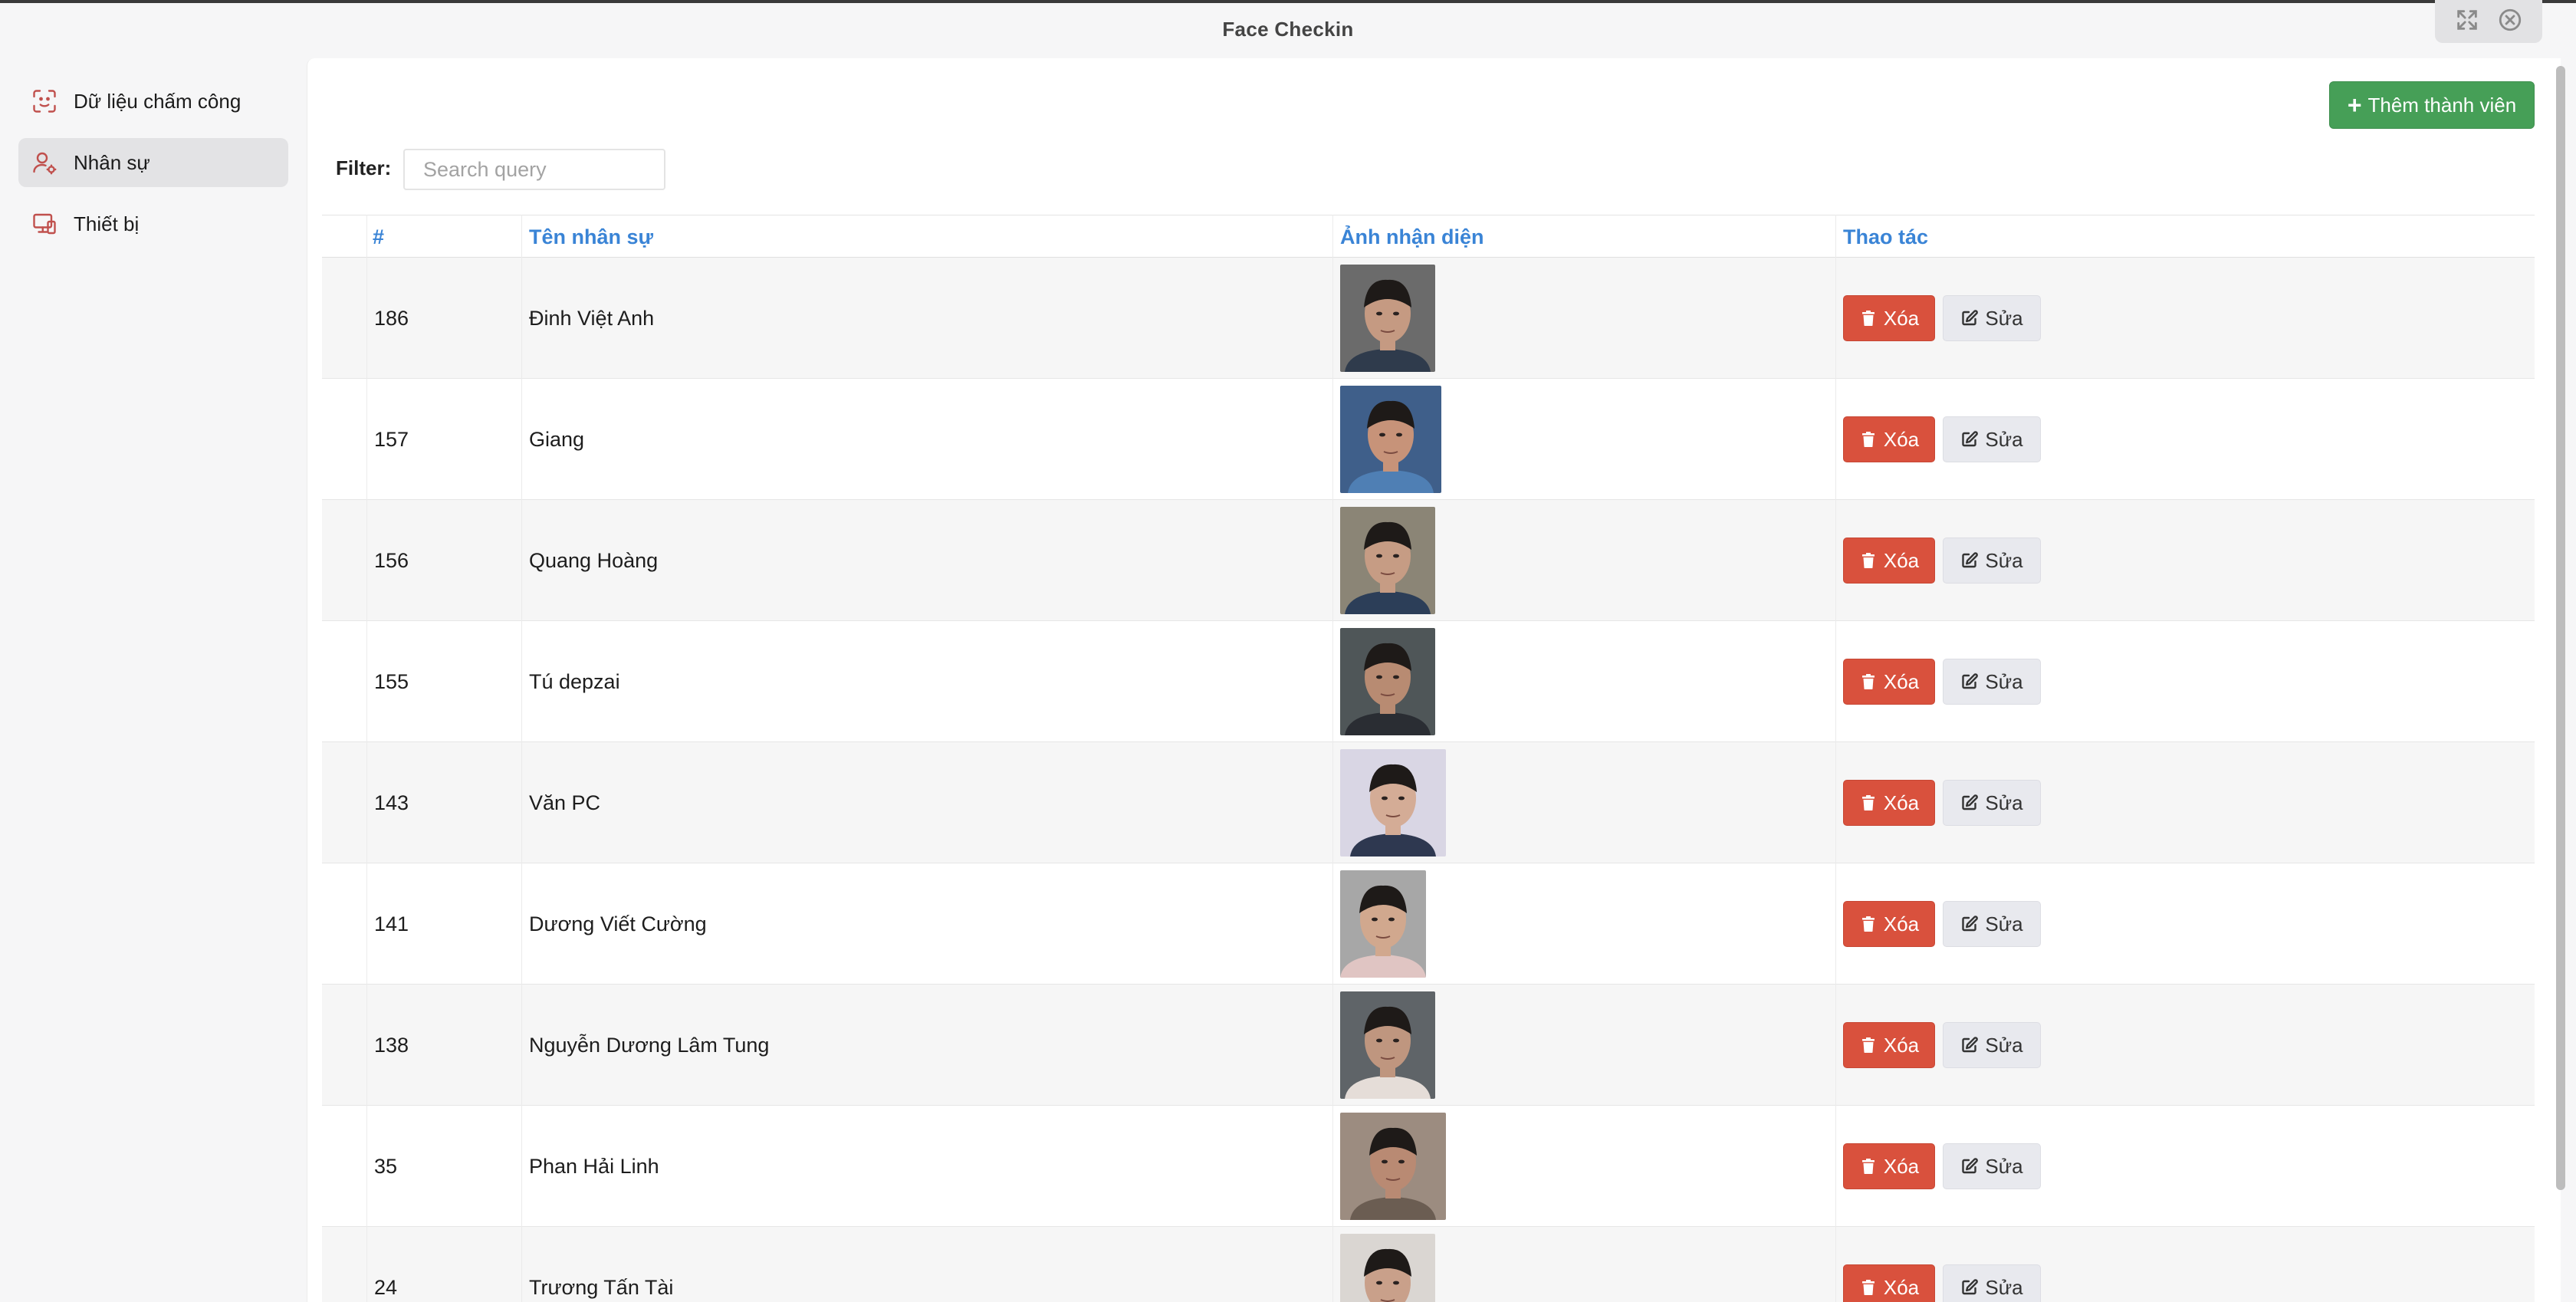 Image resolution: width=2576 pixels, height=1302 pixels. Describe the element at coordinates (618, 923) in the screenshot. I see `employee-name: Dương Viết Cường` at that location.